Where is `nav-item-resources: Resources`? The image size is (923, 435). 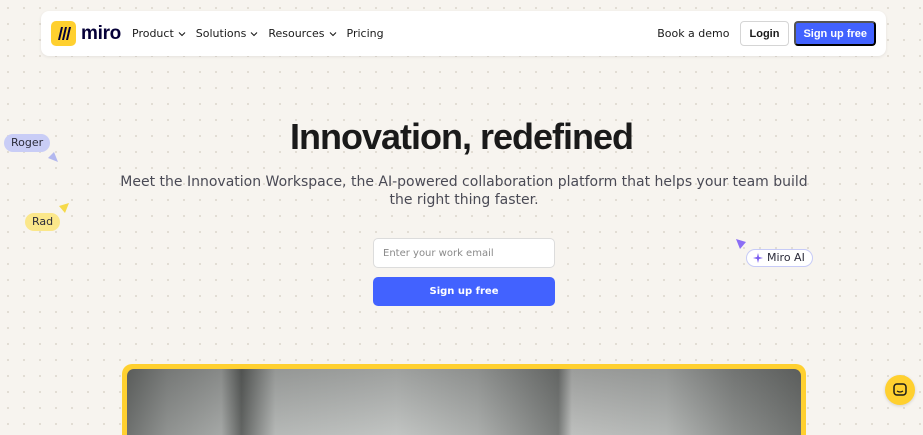
nav-item-resources: Resources is located at coordinates (302, 33).